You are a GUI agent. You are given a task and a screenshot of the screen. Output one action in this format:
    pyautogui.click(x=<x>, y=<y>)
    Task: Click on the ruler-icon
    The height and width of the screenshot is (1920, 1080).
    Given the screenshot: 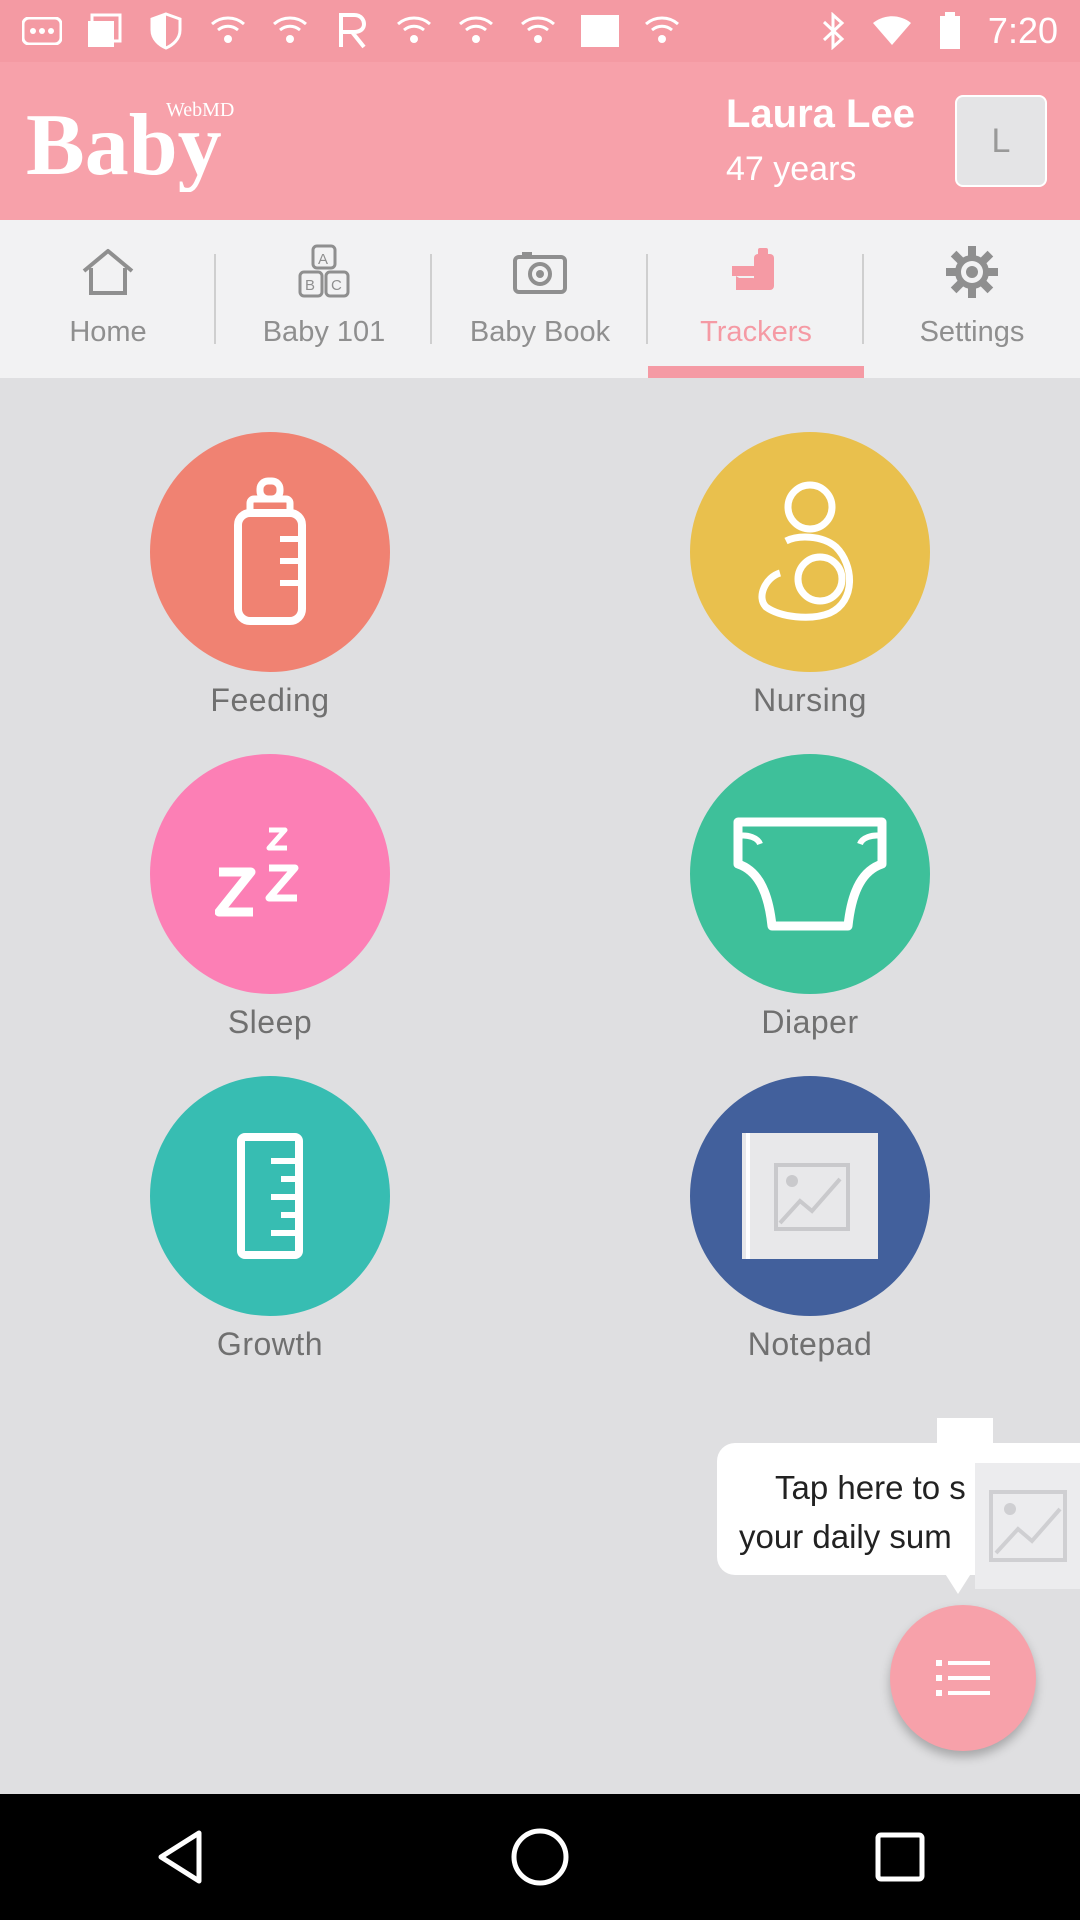 What is the action you would take?
    pyautogui.click(x=270, y=1196)
    